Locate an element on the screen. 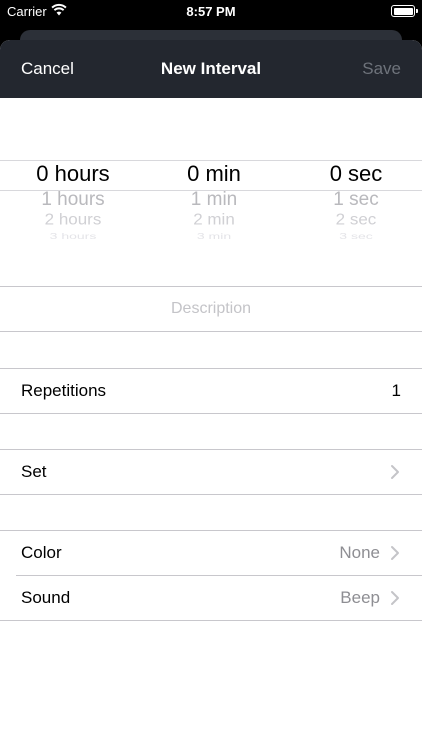 The width and height of the screenshot is (422, 750). picker-row: 3 min is located at coordinates (214, 236).